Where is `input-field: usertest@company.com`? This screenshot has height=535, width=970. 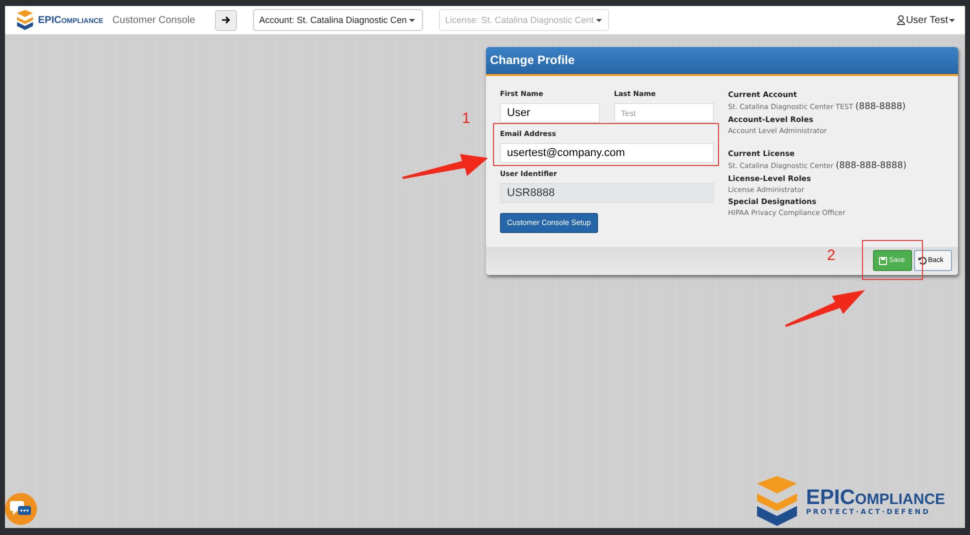
input-field: usertest@company.com is located at coordinates (607, 153).